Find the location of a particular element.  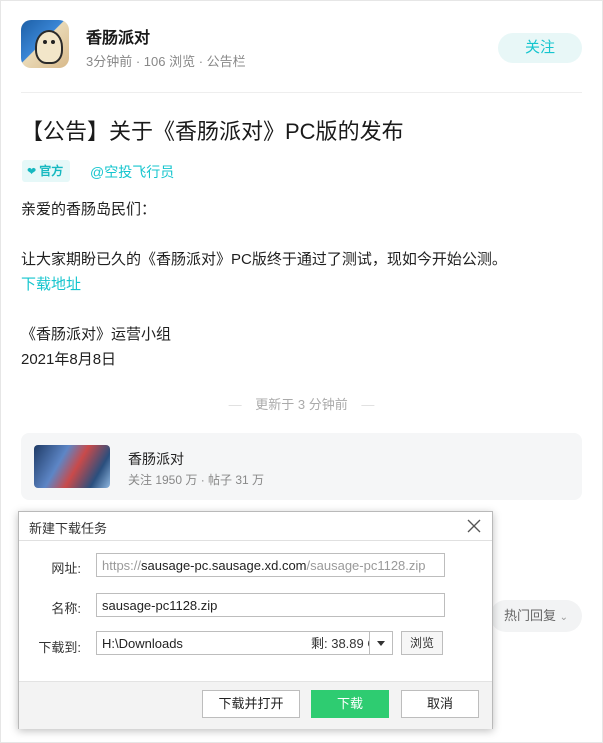

dialog-footer: 下载并打开 下载 取消 is located at coordinates (255, 705).